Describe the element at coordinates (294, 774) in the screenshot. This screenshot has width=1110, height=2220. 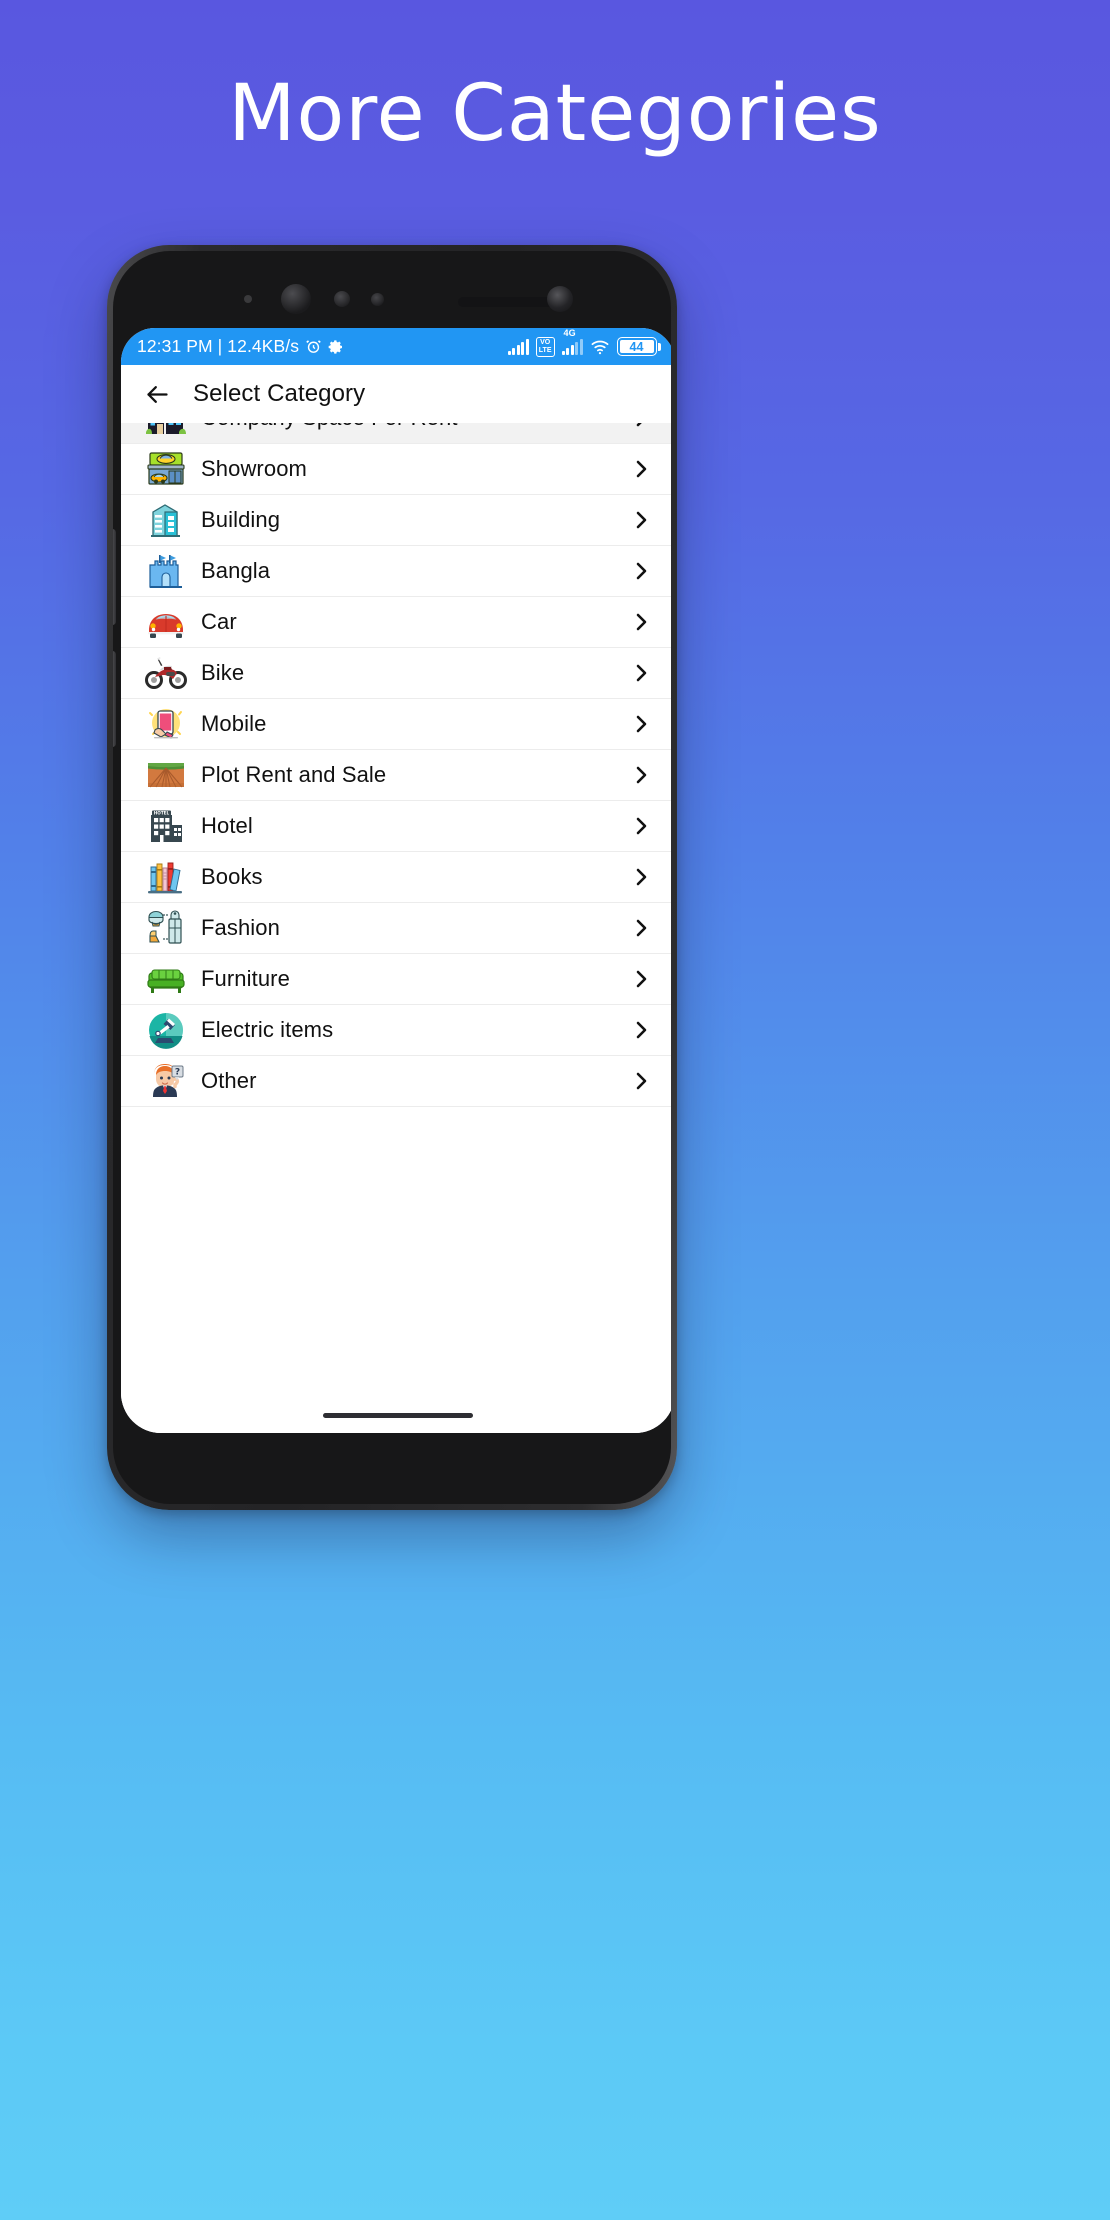
I see `list-item-label: Plot Rent and Sale` at that location.